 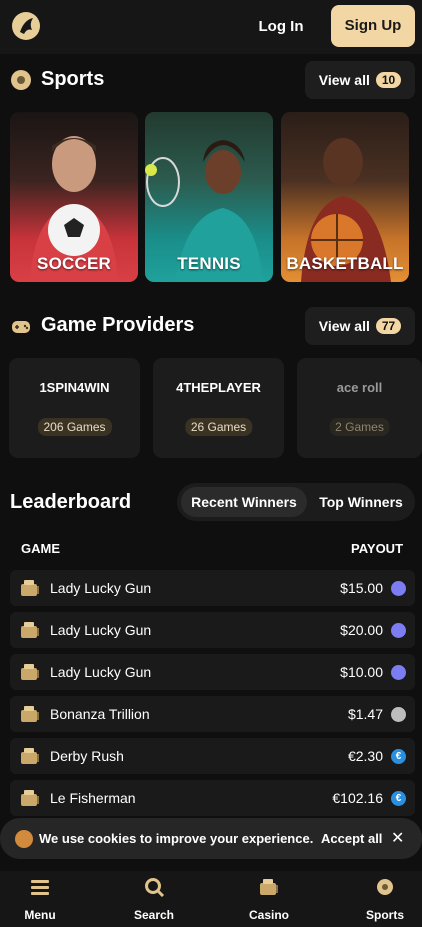 I want to click on table-row: Derby Rush €2.30 €, so click(x=212, y=756).